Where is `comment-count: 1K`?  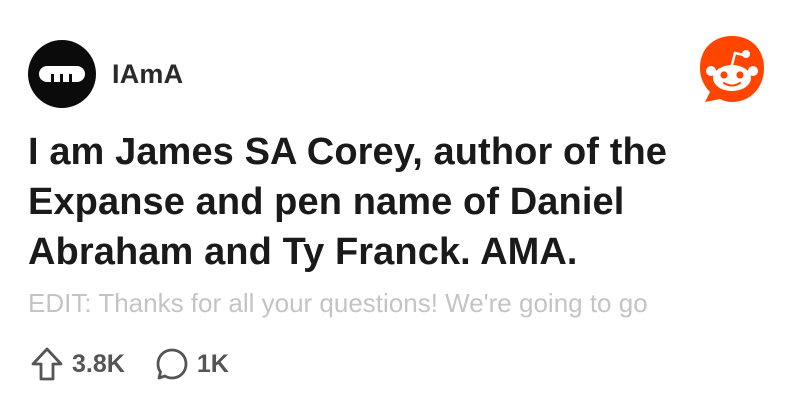 comment-count: 1K is located at coordinates (212, 363).